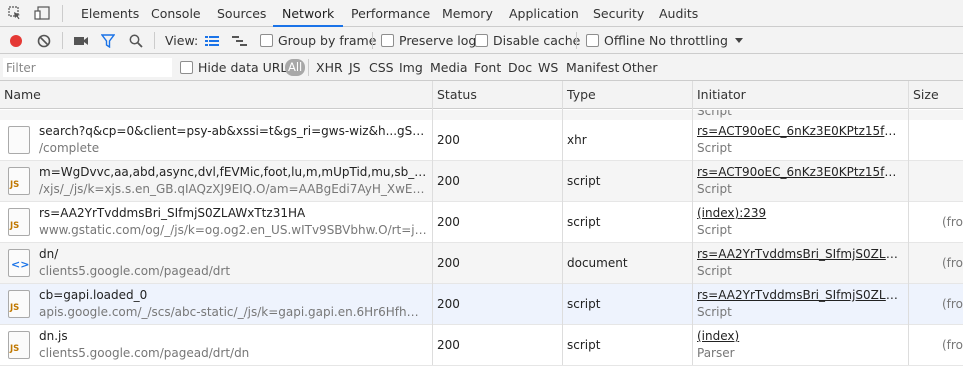  Describe the element at coordinates (741, 42) in the screenshot. I see `dropdown-arrow-icon` at that location.